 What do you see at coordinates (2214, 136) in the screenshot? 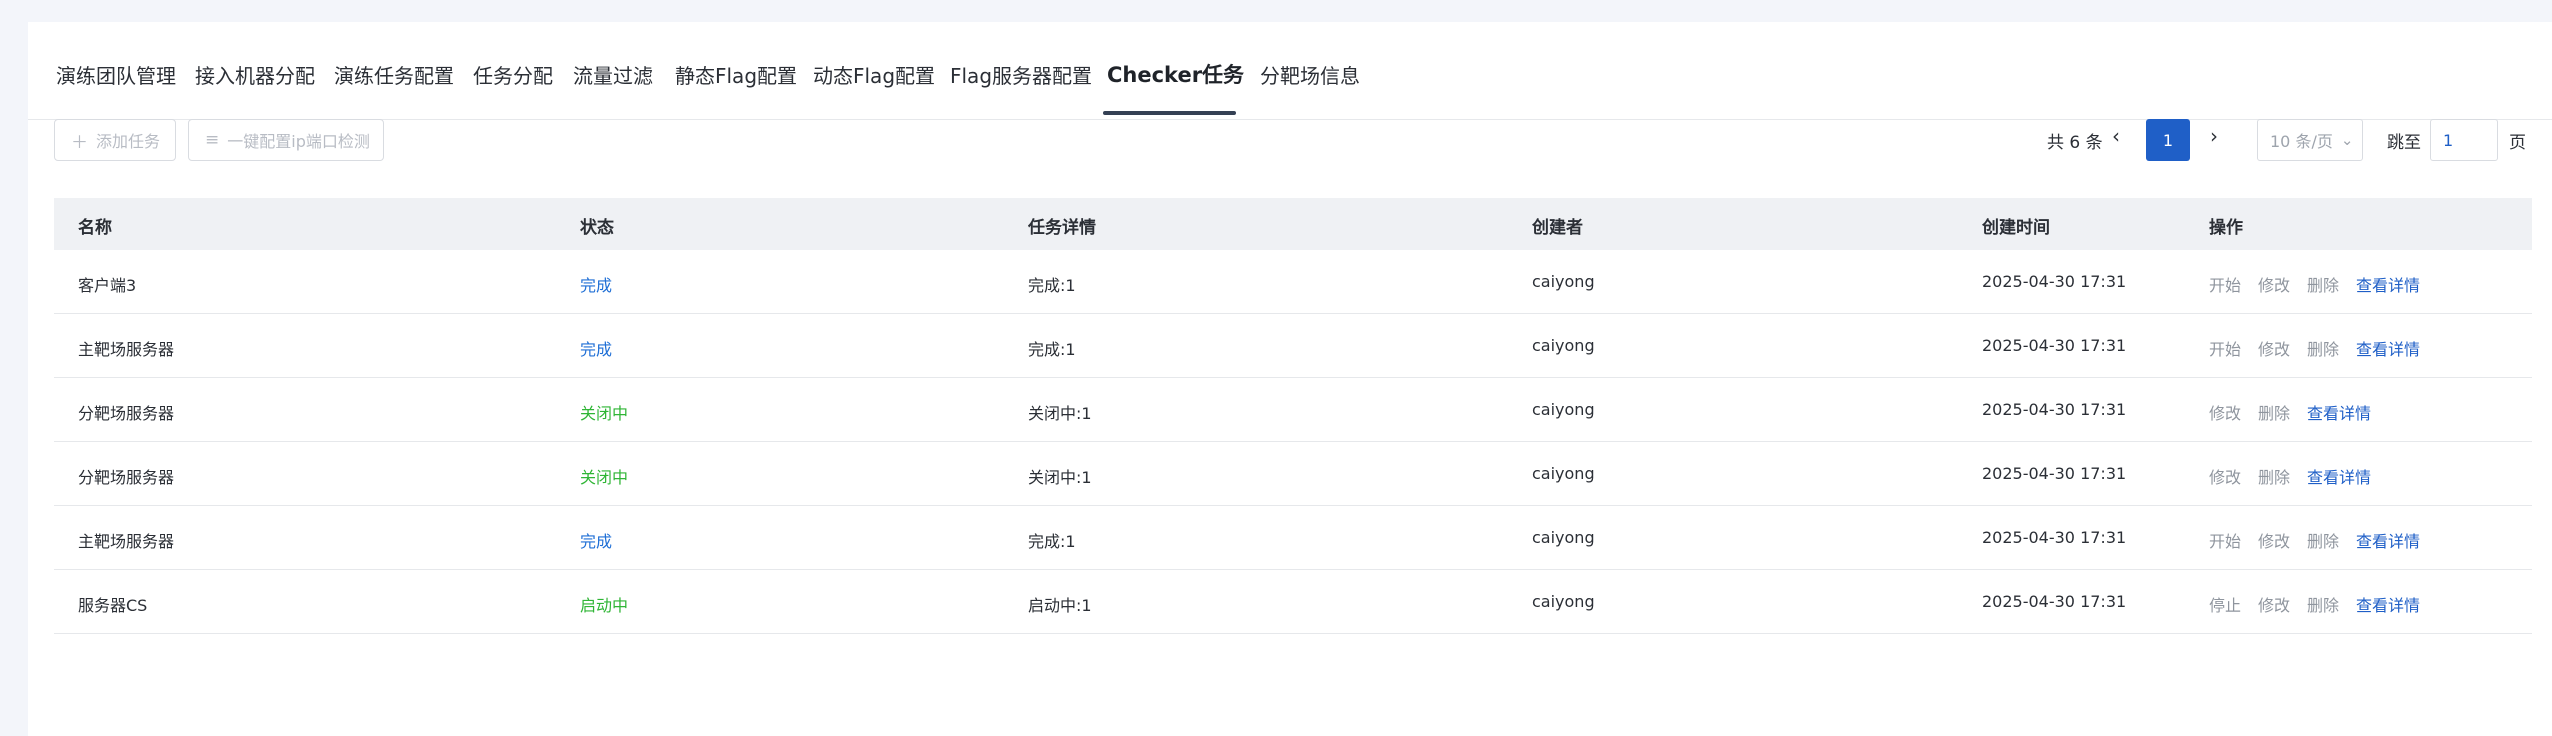
I see `next-page-icon: ›` at bounding box center [2214, 136].